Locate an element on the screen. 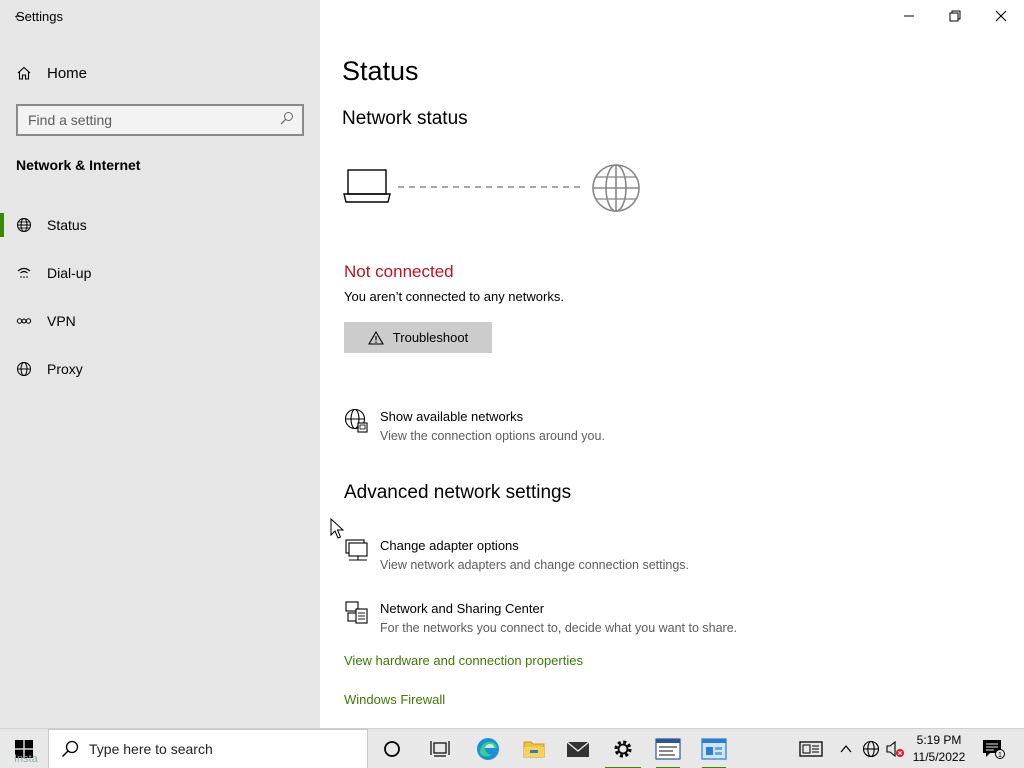 This screenshot has height=768, width=1024. volume-muted-icon is located at coordinates (895, 749).